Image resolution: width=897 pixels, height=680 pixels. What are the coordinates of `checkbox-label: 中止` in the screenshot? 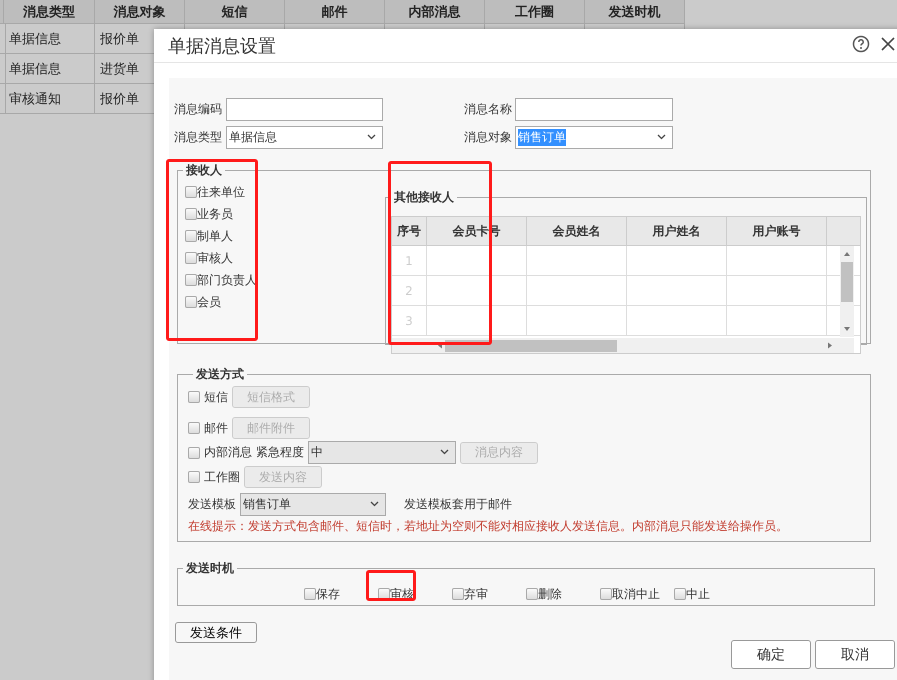 It's located at (698, 594).